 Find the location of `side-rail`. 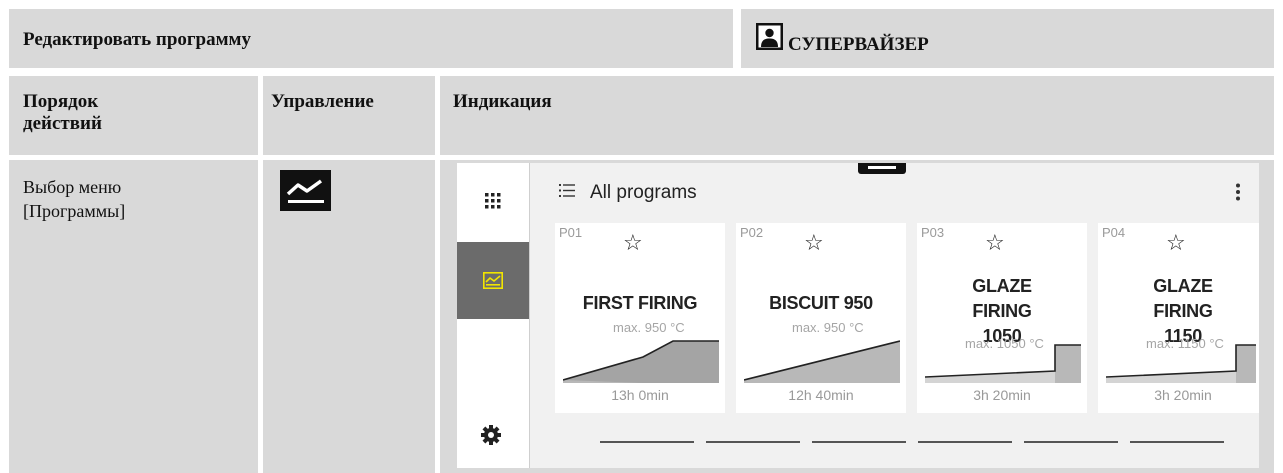

side-rail is located at coordinates (493, 315).